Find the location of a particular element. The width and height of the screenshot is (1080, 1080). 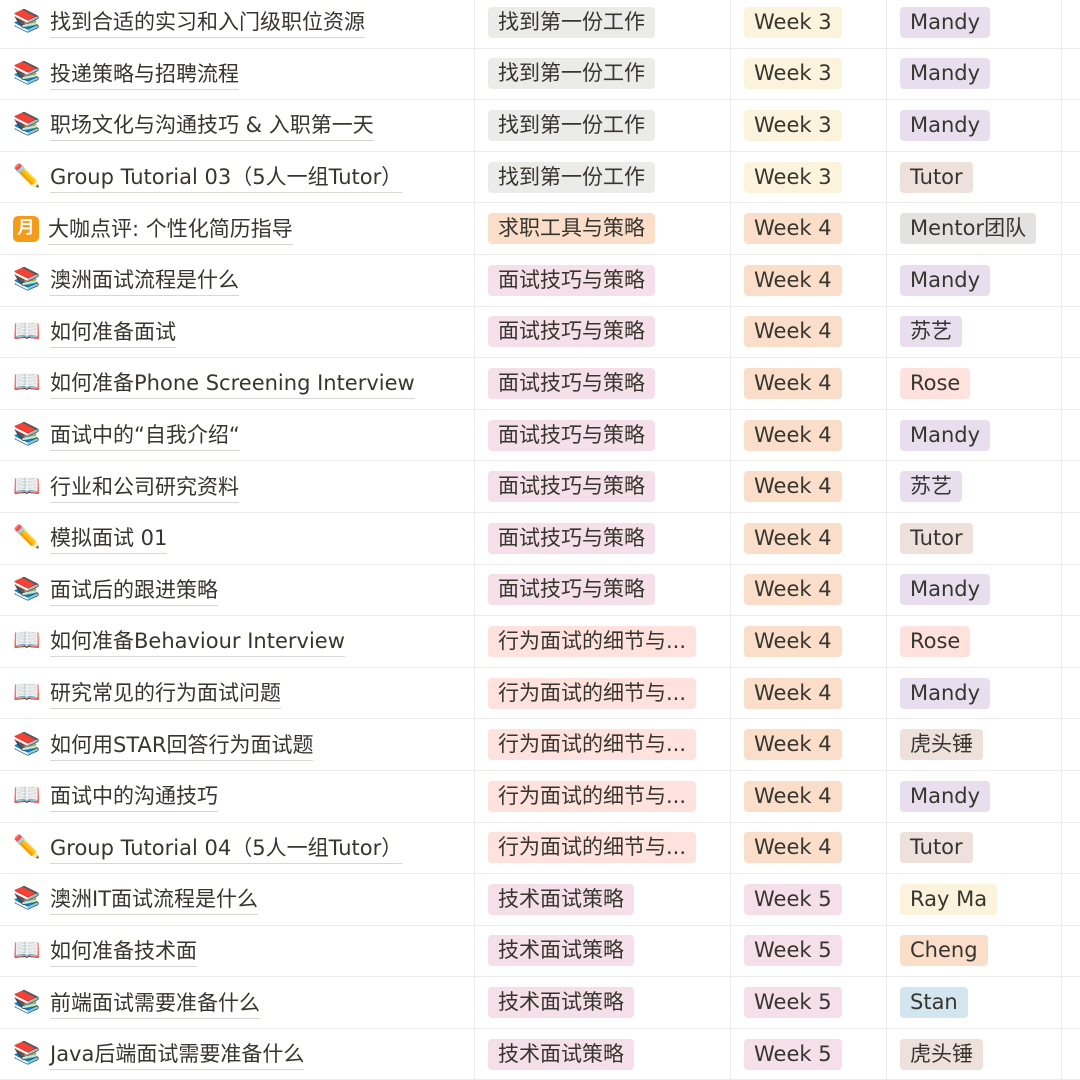

owner-cell: Stan is located at coordinates (974, 1002).